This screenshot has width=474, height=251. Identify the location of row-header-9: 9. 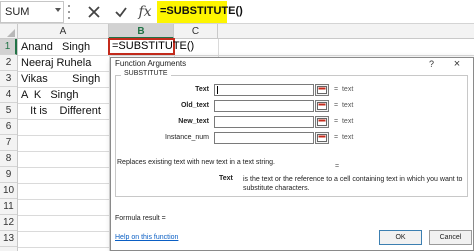
(8, 175).